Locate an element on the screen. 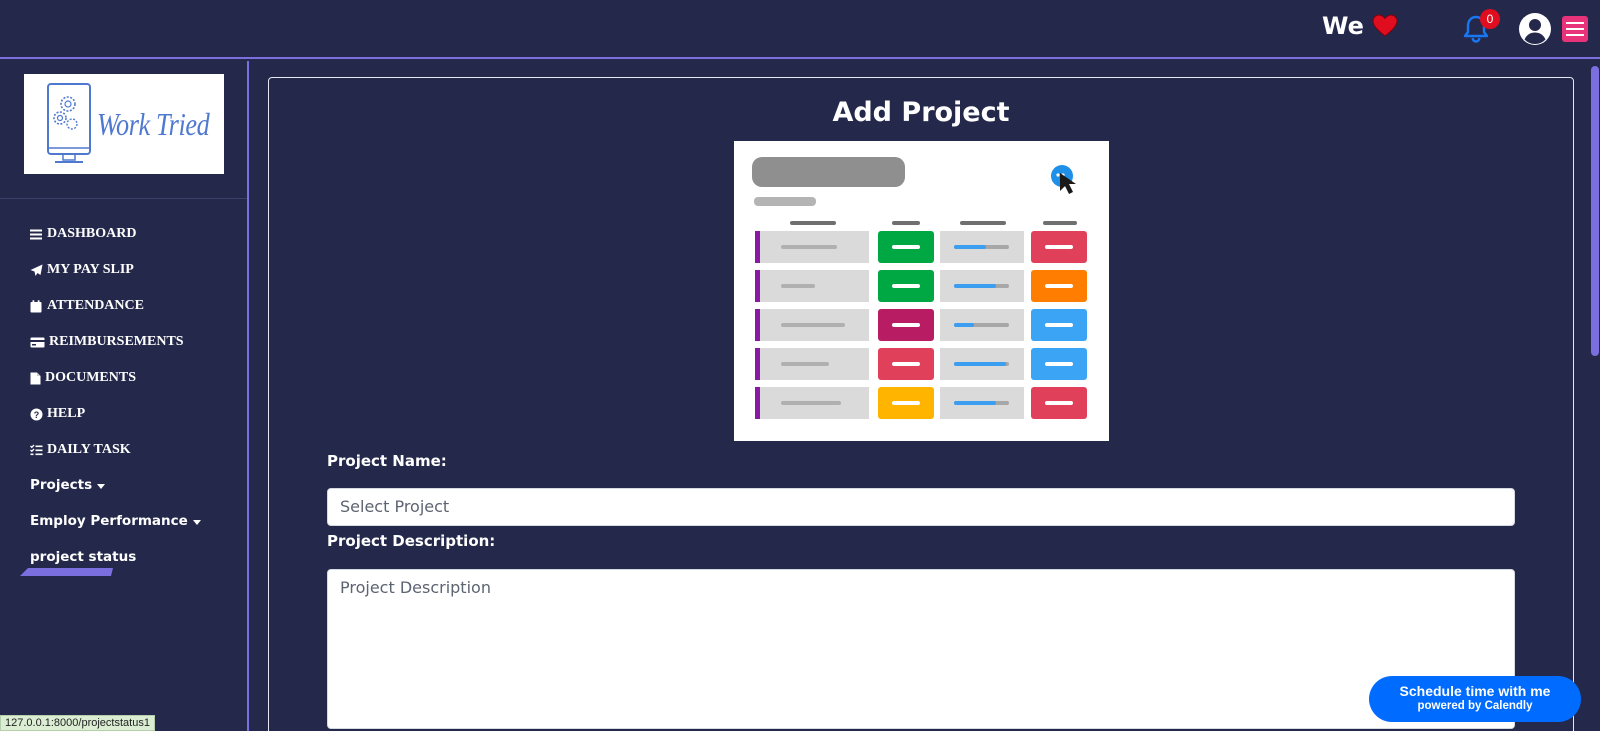  page-scrollbar-thumb is located at coordinates (1595, 211).